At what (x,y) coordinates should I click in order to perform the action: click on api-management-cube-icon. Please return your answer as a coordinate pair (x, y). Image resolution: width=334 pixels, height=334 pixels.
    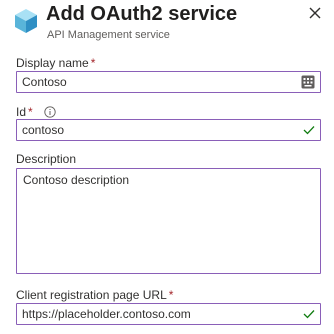
    Looking at the image, I should click on (26, 21).